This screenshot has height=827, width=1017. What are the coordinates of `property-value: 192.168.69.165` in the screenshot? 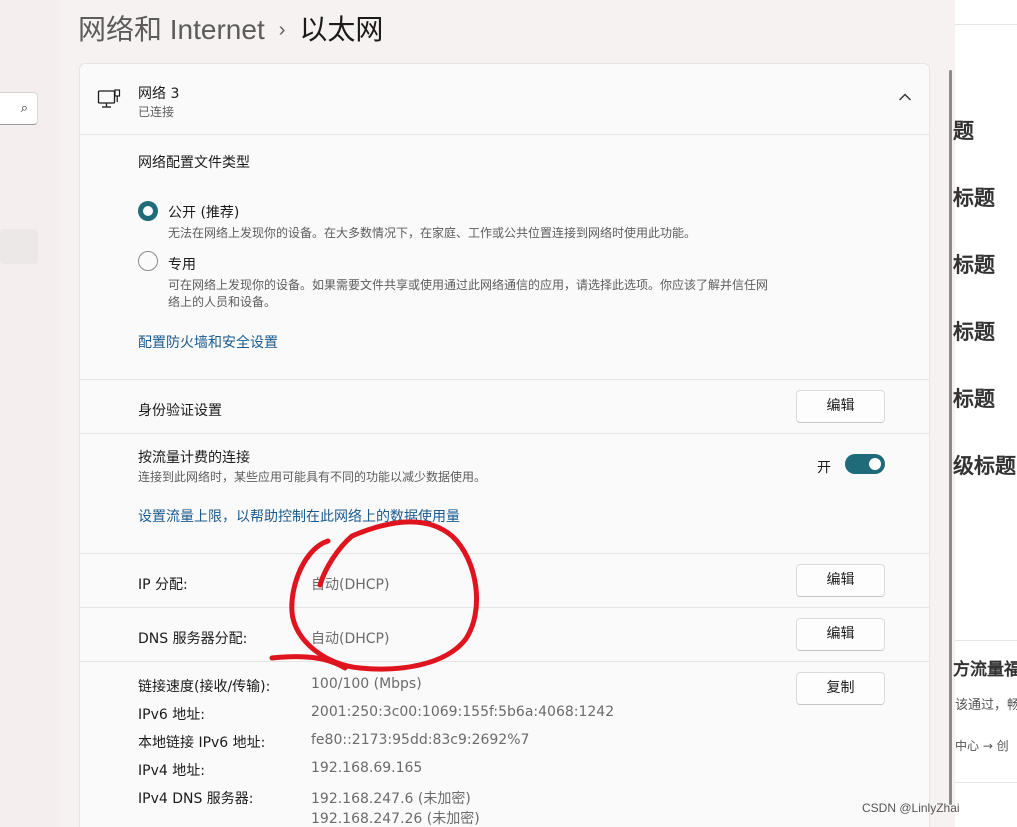 It's located at (367, 768).